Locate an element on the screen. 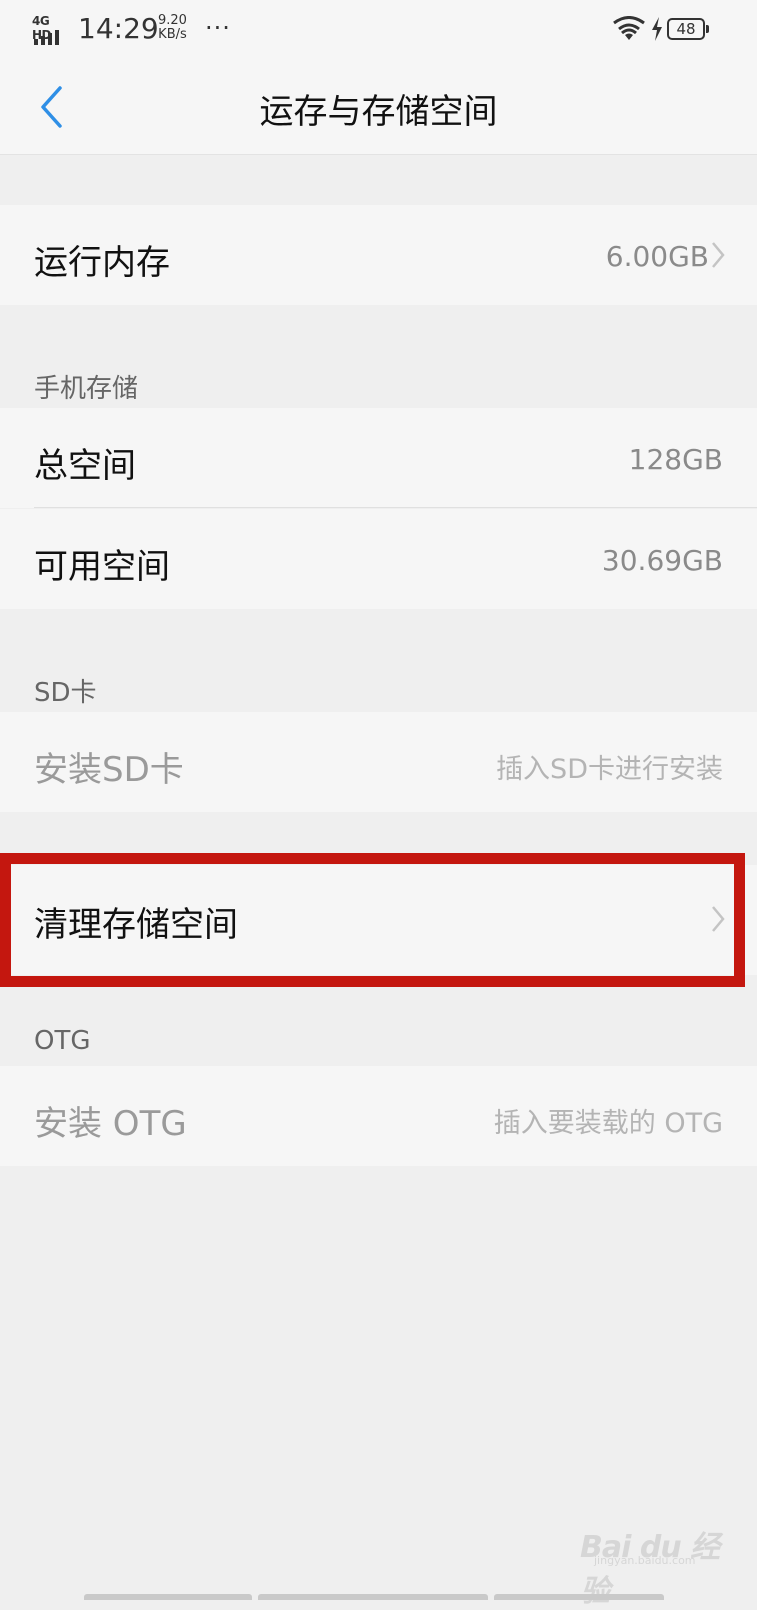 This screenshot has width=757, height=1610. total-space-row: 总空间 128GB is located at coordinates (378, 458).